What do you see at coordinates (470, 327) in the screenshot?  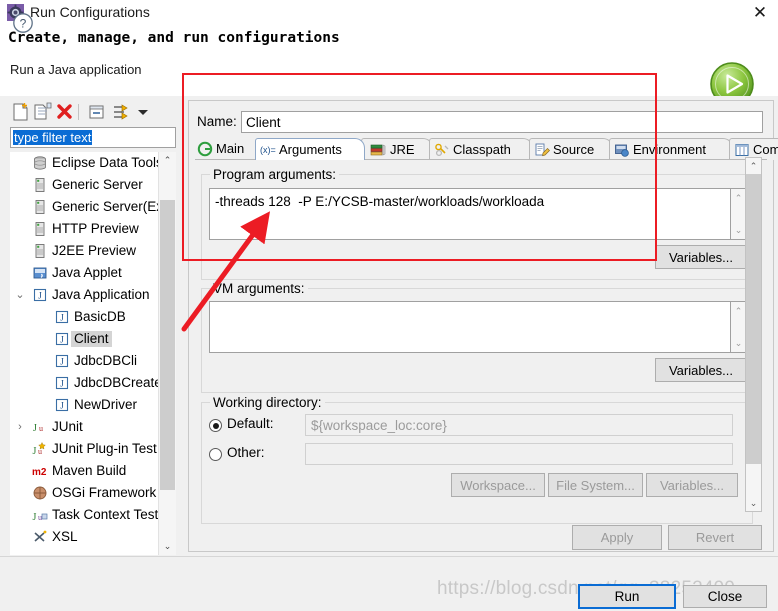 I see `vm-arguments-input` at bounding box center [470, 327].